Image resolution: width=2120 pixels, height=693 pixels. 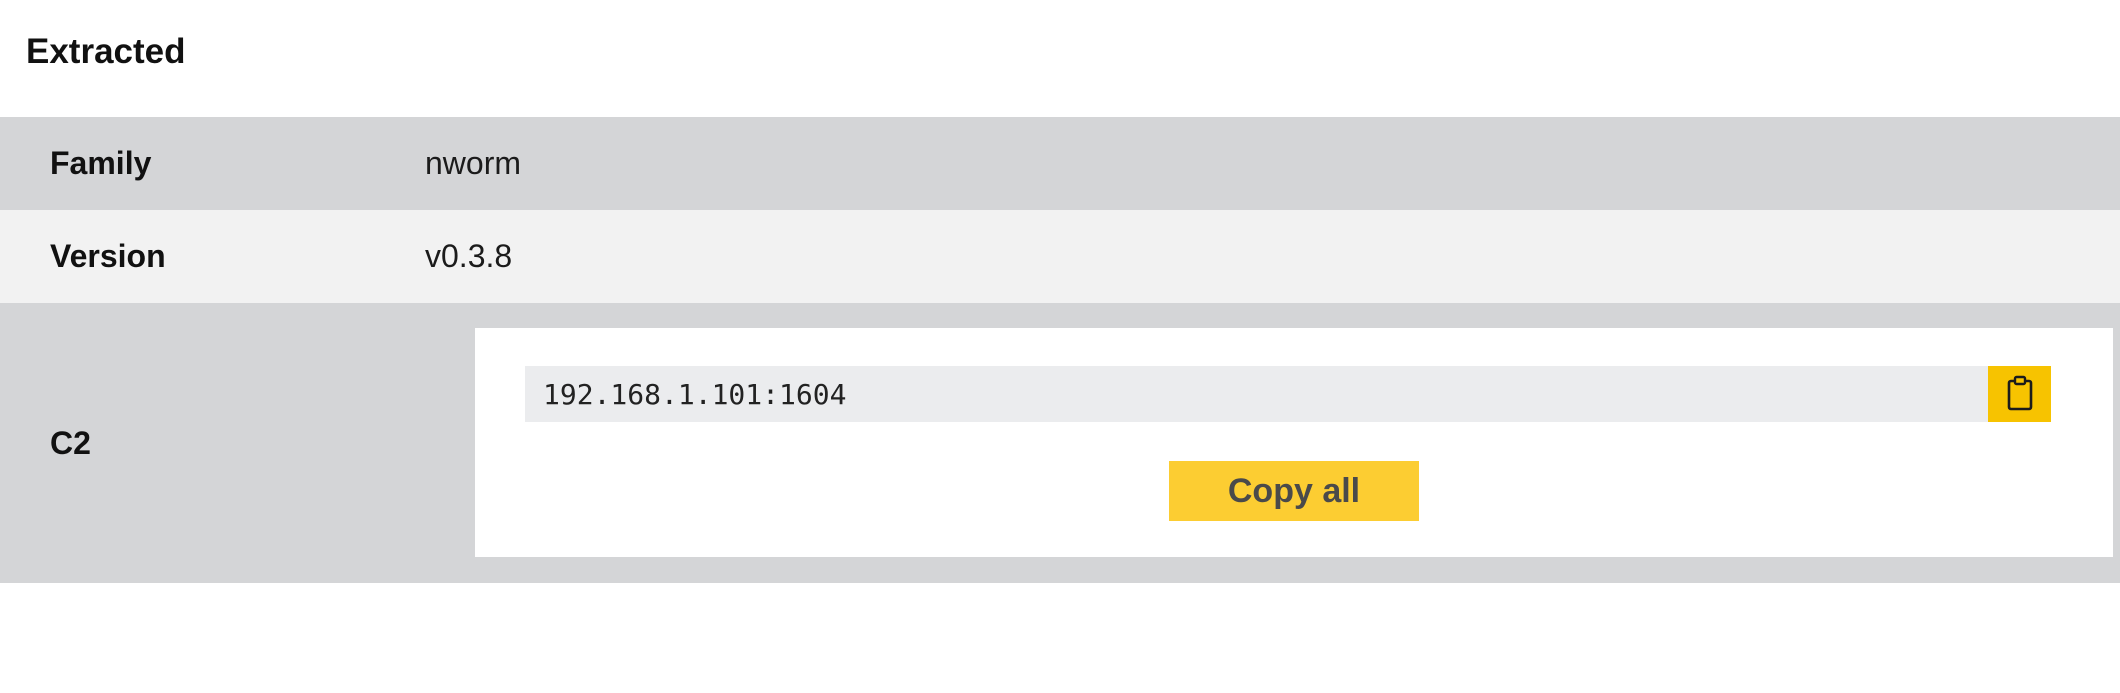 What do you see at coordinates (469, 256) in the screenshot?
I see `field-value-version: v0.3.8` at bounding box center [469, 256].